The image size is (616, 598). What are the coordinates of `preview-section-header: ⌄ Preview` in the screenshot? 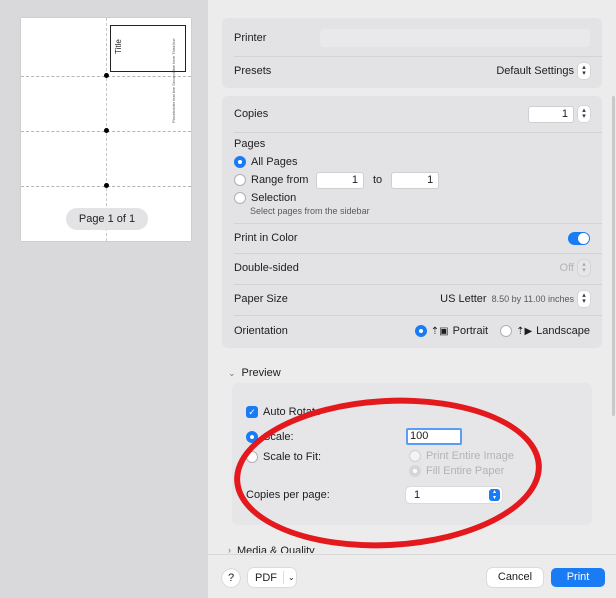 It's located at (254, 373).